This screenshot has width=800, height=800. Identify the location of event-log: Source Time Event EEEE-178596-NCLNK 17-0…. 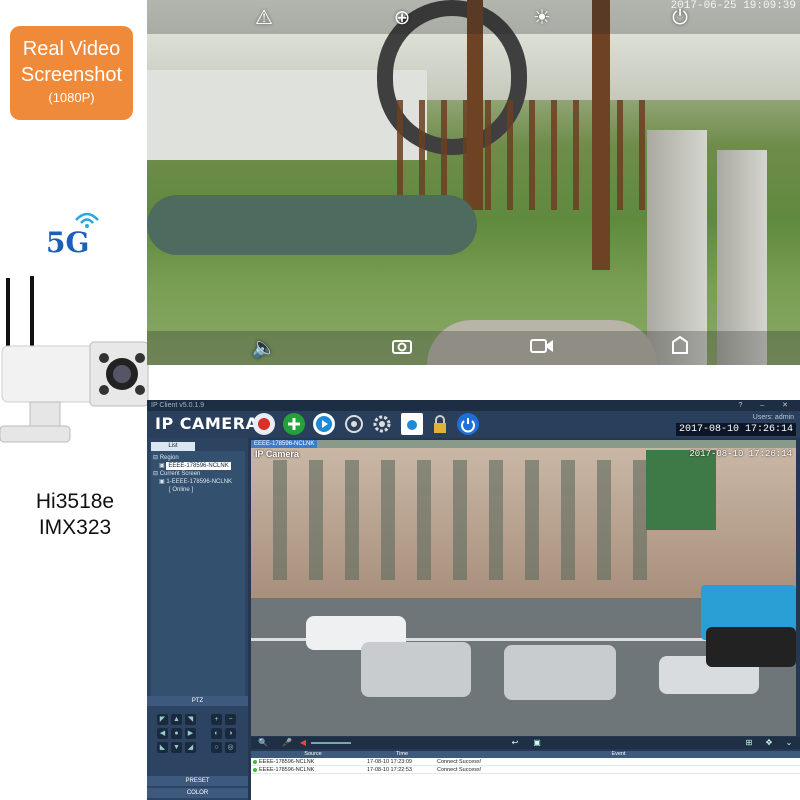
(525, 775).